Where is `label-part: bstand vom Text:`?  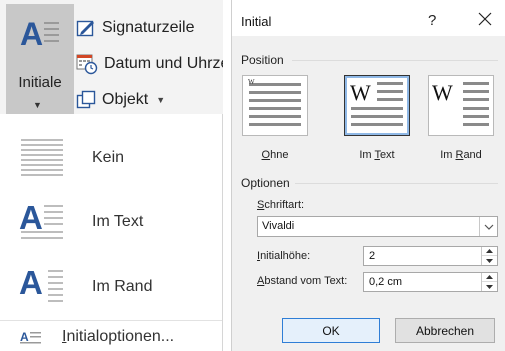 label-part: bstand vom Text: is located at coordinates (306, 281).